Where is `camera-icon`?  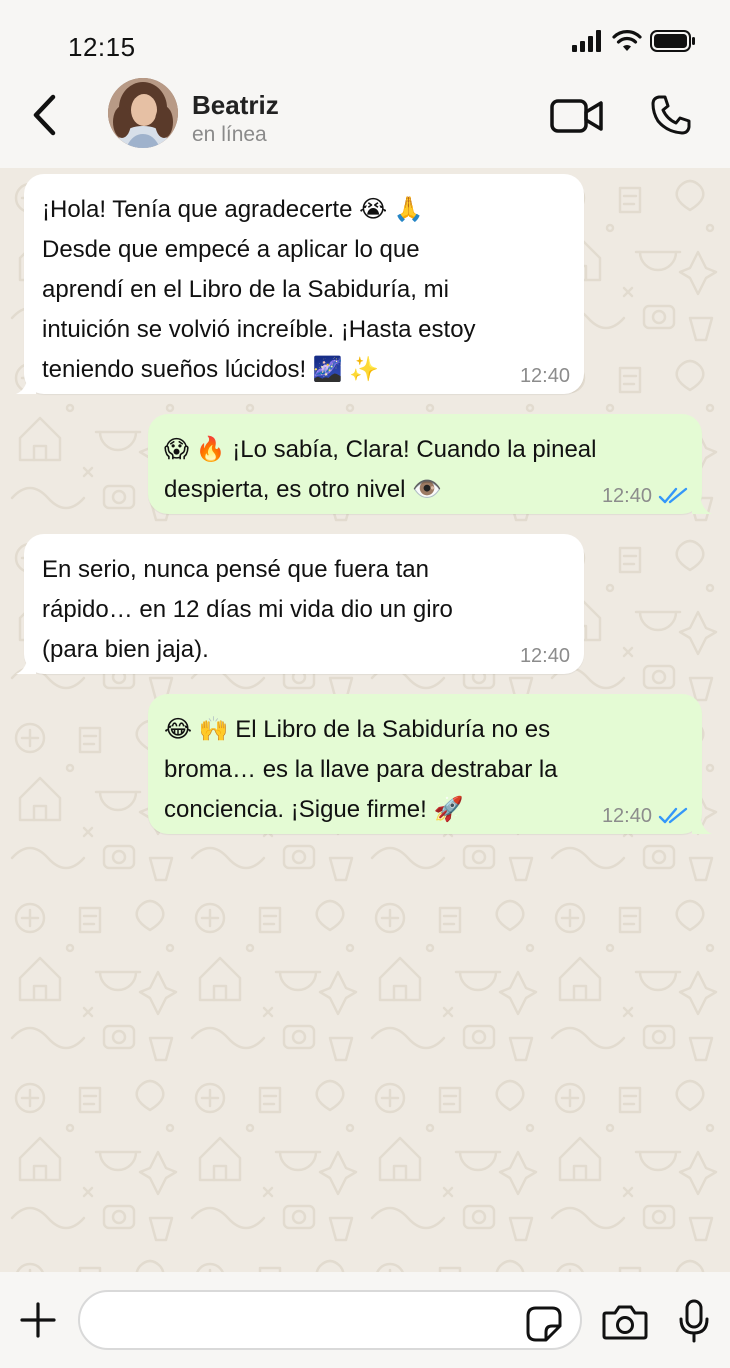
camera-icon is located at coordinates (625, 1322).